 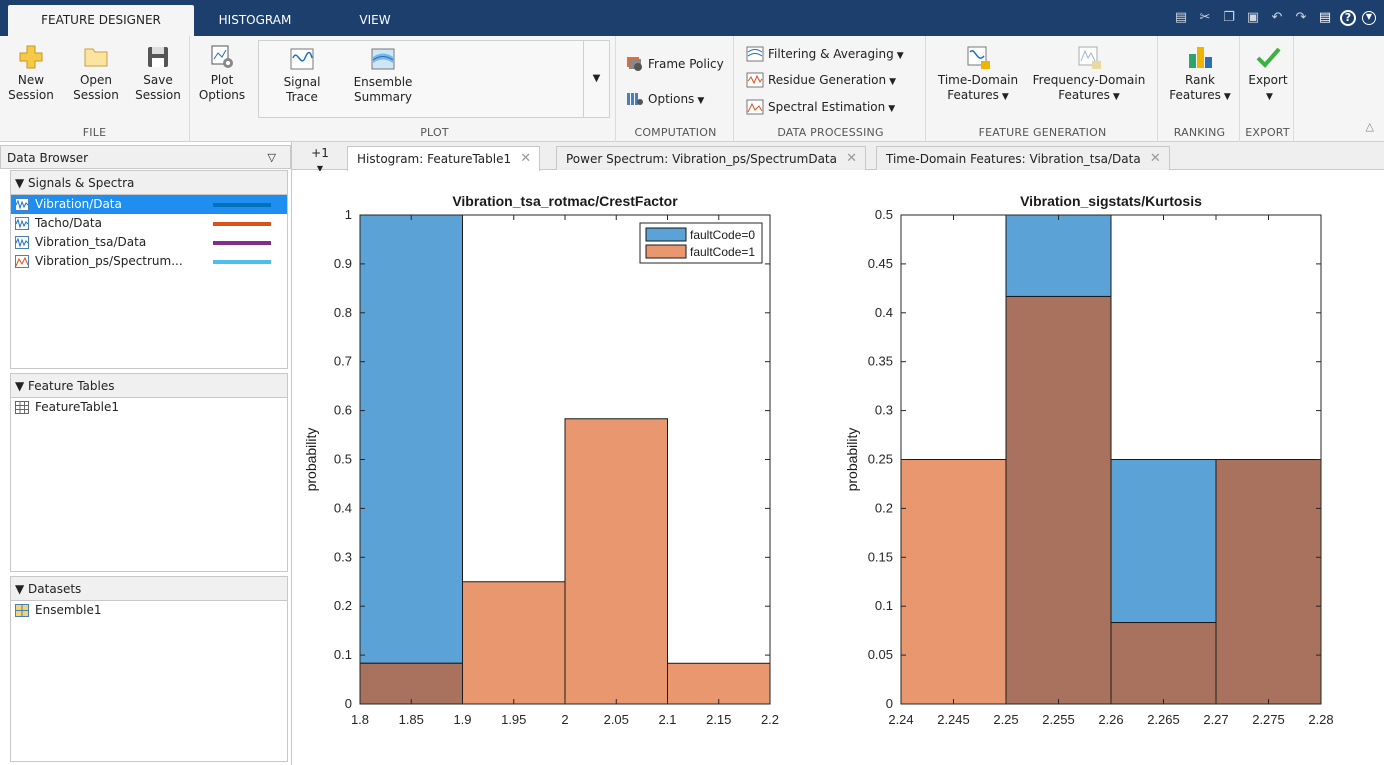 I want to click on y-tick-label: 0.5, so click(x=884, y=214).